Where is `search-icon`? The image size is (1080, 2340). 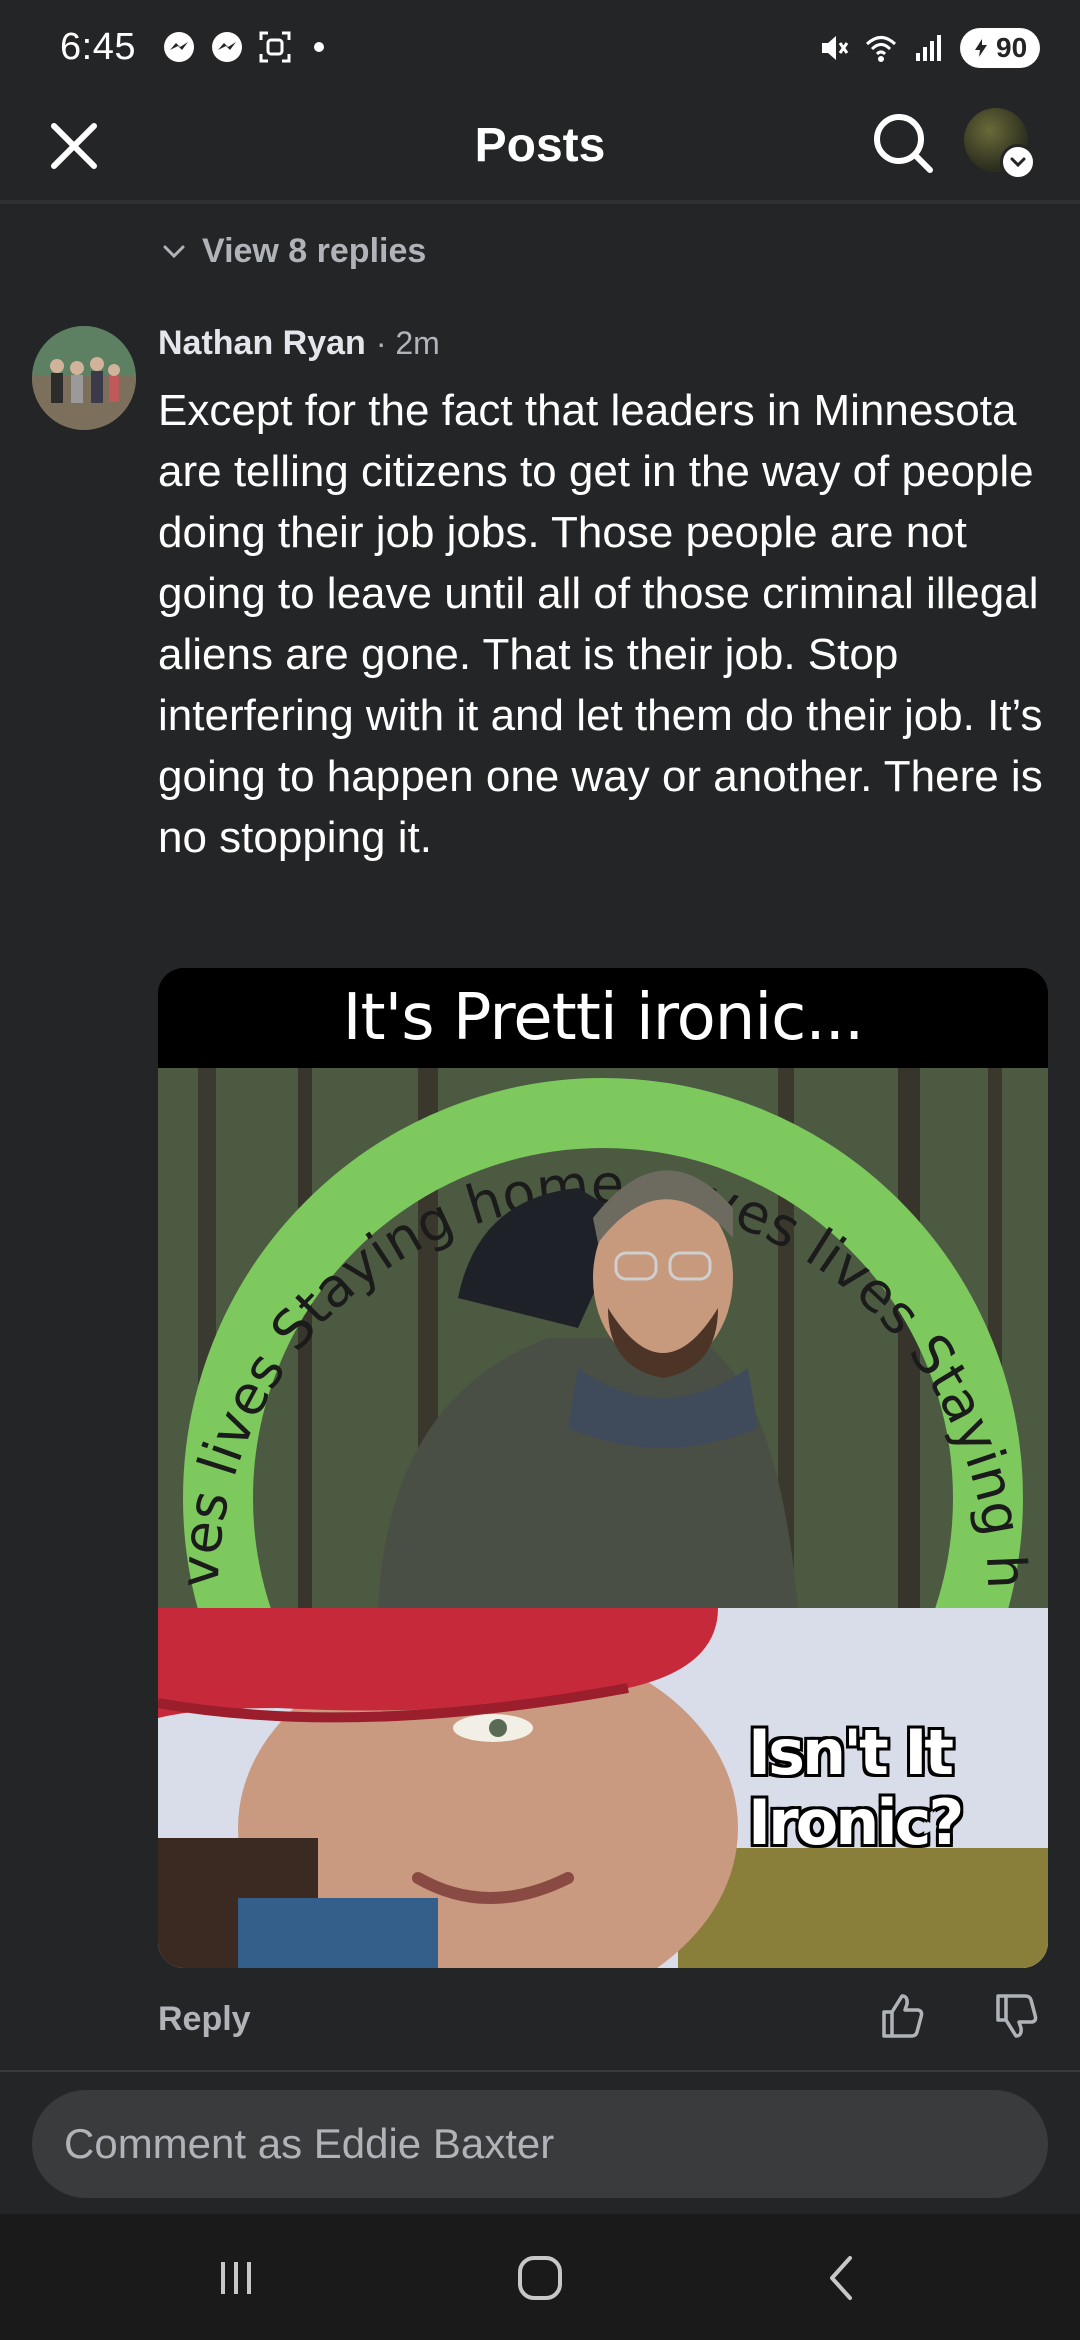 search-icon is located at coordinates (903, 143).